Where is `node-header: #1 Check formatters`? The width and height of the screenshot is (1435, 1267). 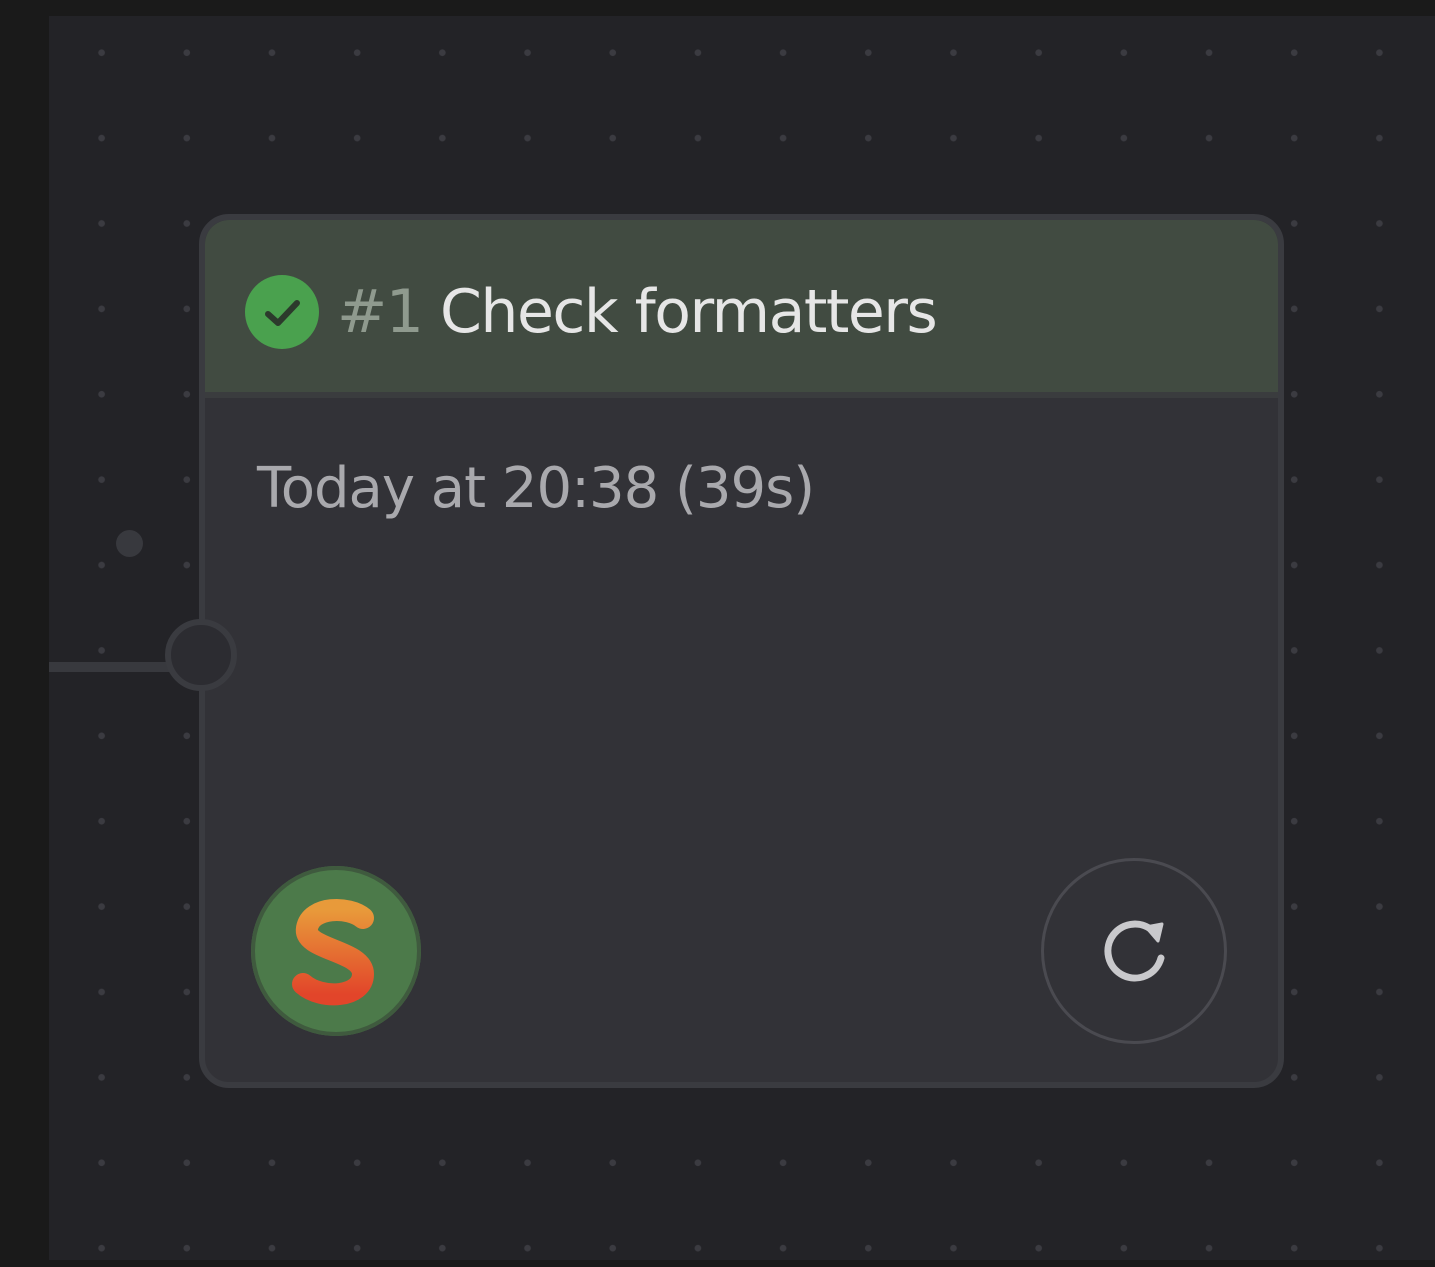 node-header: #1 Check formatters is located at coordinates (741, 309).